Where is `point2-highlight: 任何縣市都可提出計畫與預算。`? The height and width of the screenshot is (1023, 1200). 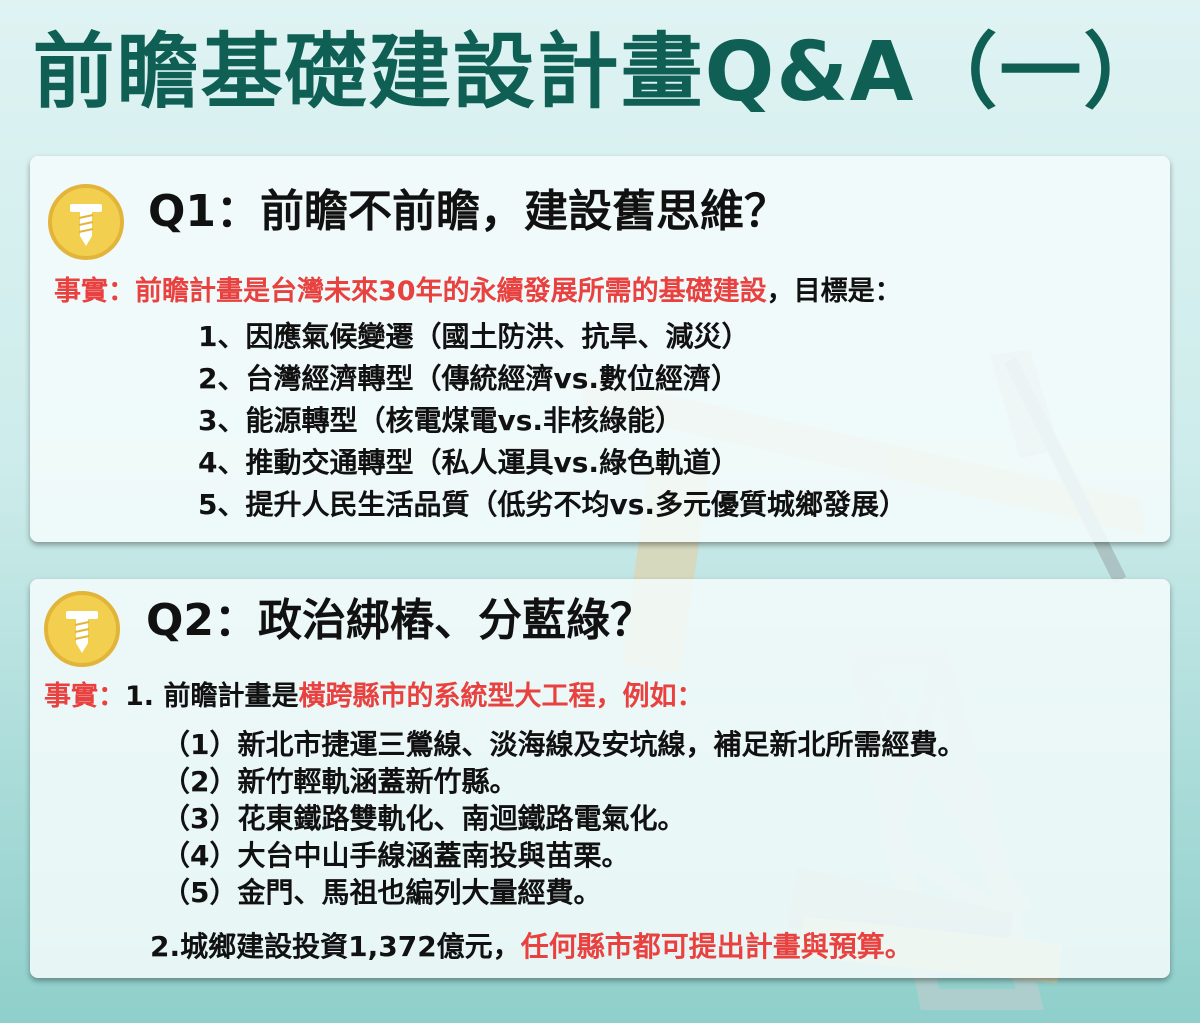
point2-highlight: 任何縣市都可提出計畫與預算。 is located at coordinates (716, 946).